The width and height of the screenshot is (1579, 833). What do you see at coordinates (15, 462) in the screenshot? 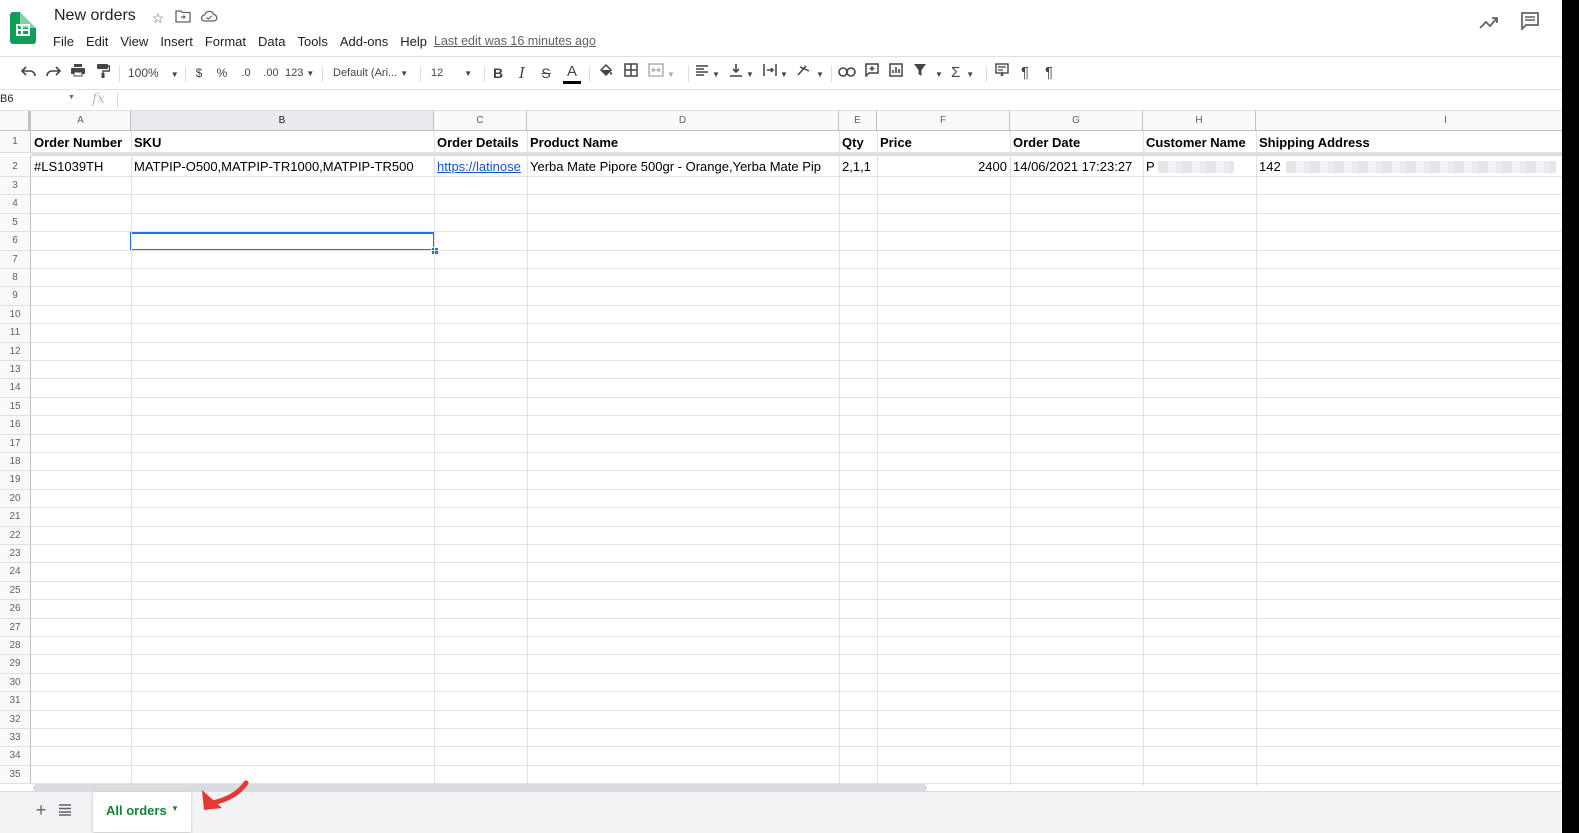
I see `row-header: 18` at bounding box center [15, 462].